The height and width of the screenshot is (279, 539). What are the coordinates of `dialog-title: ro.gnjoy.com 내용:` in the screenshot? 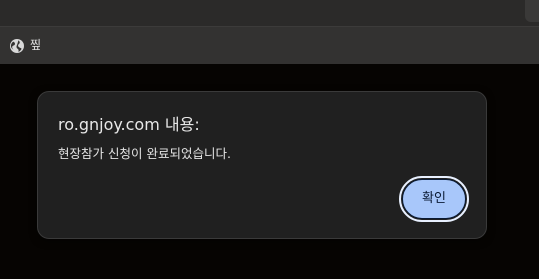 It's located at (129, 124).